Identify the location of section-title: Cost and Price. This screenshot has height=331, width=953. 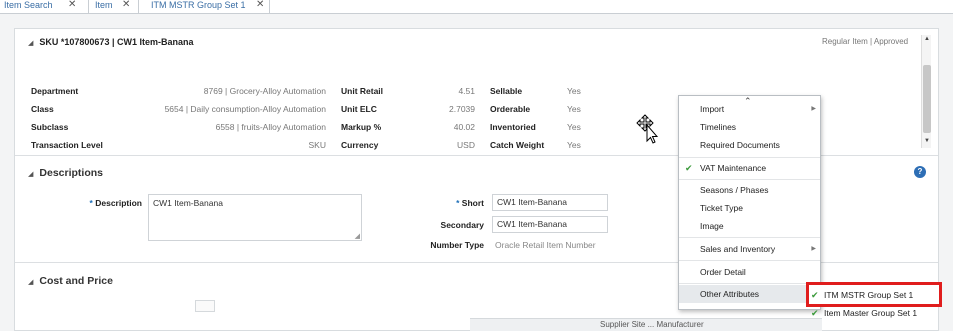
(76, 281).